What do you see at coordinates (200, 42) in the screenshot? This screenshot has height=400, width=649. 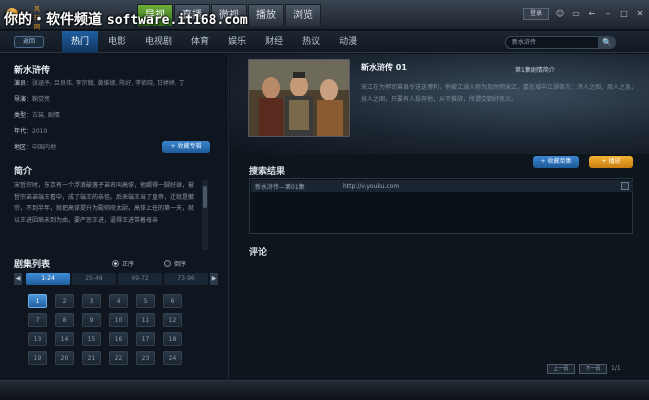 I see `category-sports: 体育` at bounding box center [200, 42].